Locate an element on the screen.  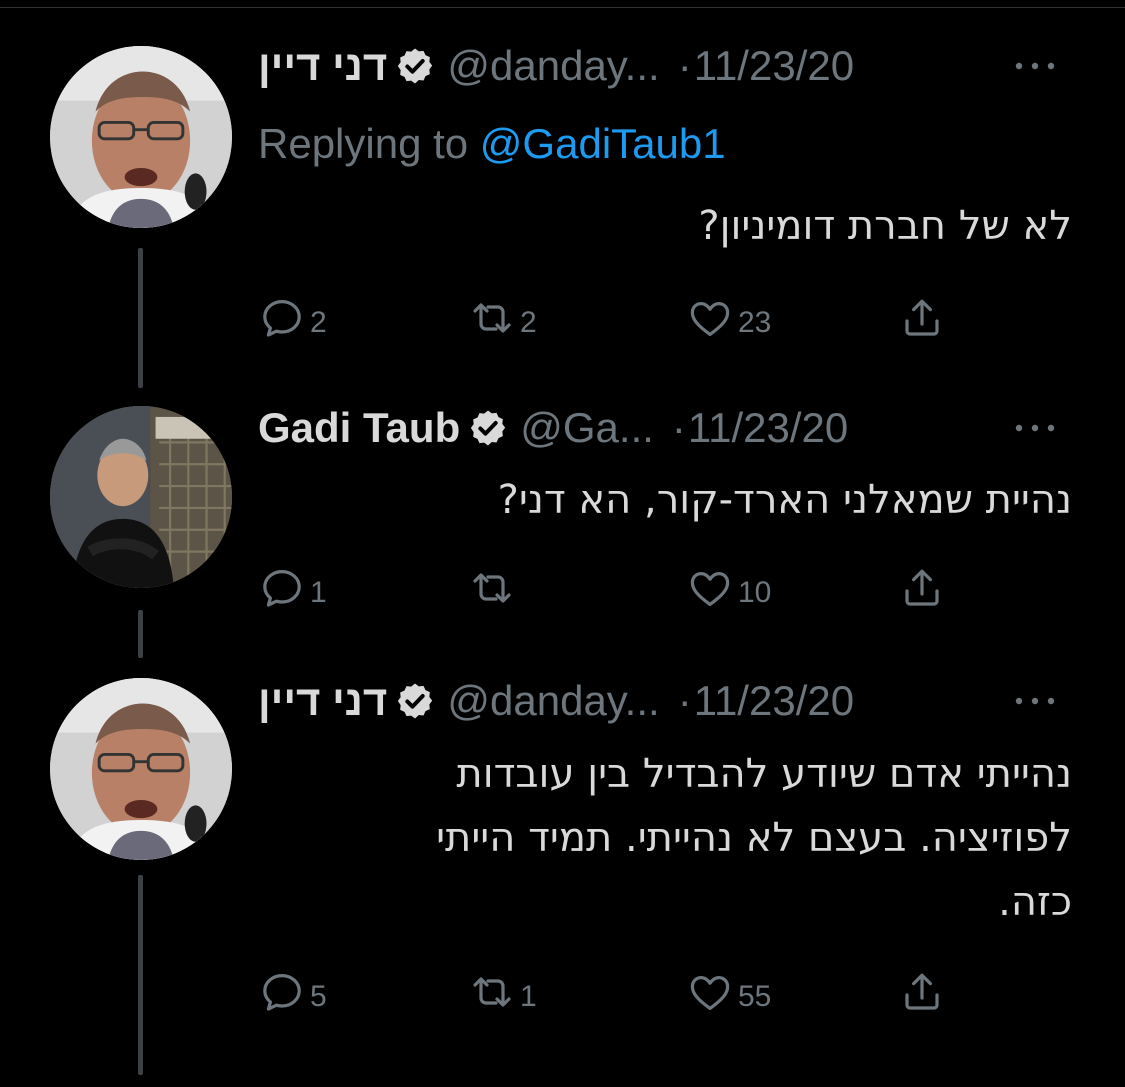
retweet-button: 1 is located at coordinates (502, 992).